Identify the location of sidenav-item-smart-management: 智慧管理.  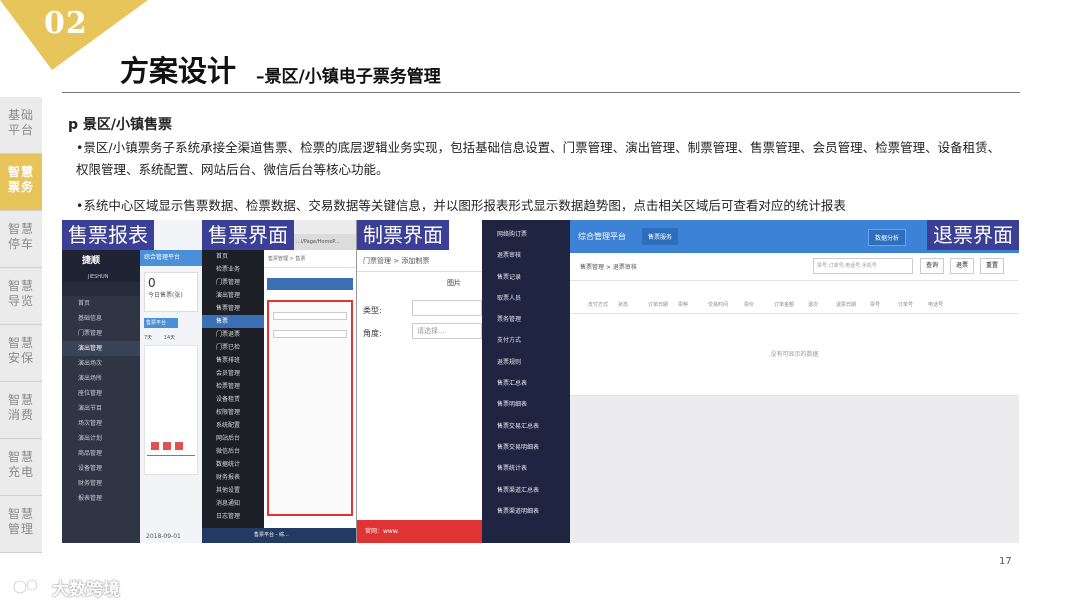
(21, 524).